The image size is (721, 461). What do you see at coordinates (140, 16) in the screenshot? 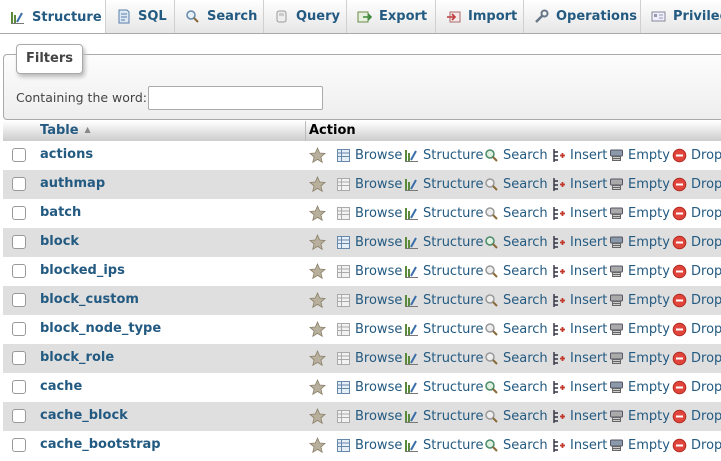
I see `tab-sql: SQL` at bounding box center [140, 16].